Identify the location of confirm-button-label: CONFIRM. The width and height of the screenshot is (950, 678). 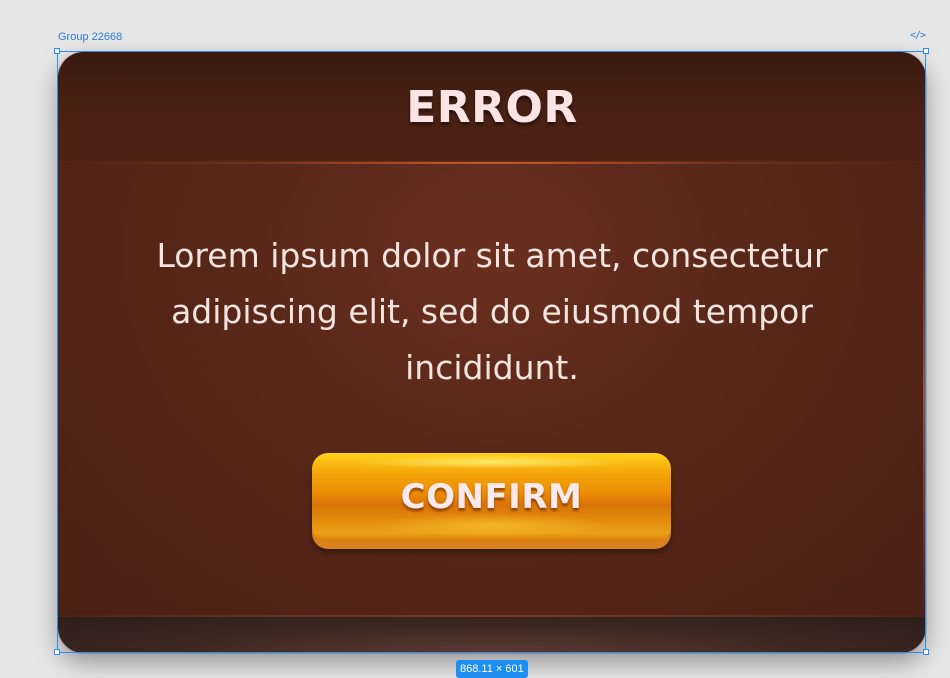
(491, 497).